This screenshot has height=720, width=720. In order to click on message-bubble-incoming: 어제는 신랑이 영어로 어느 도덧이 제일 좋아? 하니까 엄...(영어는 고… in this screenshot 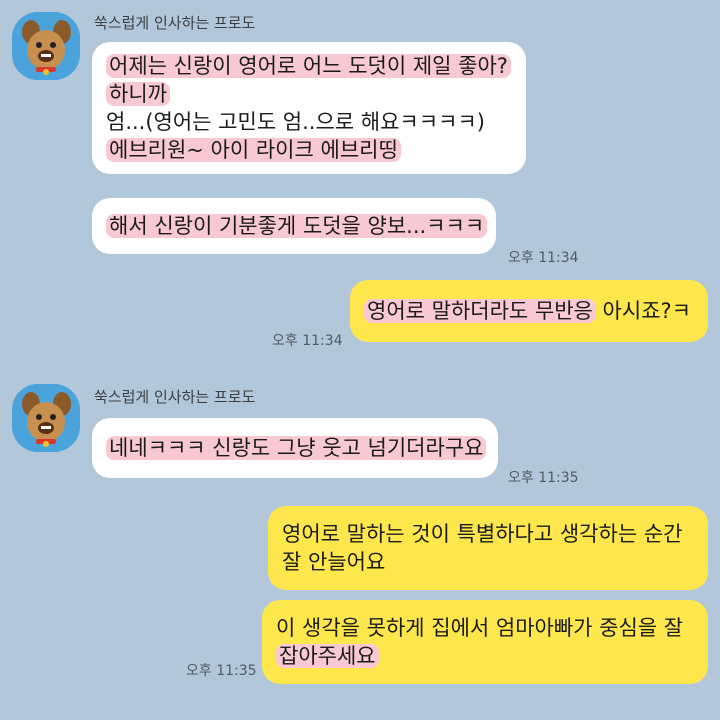, I will do `click(309, 108)`.